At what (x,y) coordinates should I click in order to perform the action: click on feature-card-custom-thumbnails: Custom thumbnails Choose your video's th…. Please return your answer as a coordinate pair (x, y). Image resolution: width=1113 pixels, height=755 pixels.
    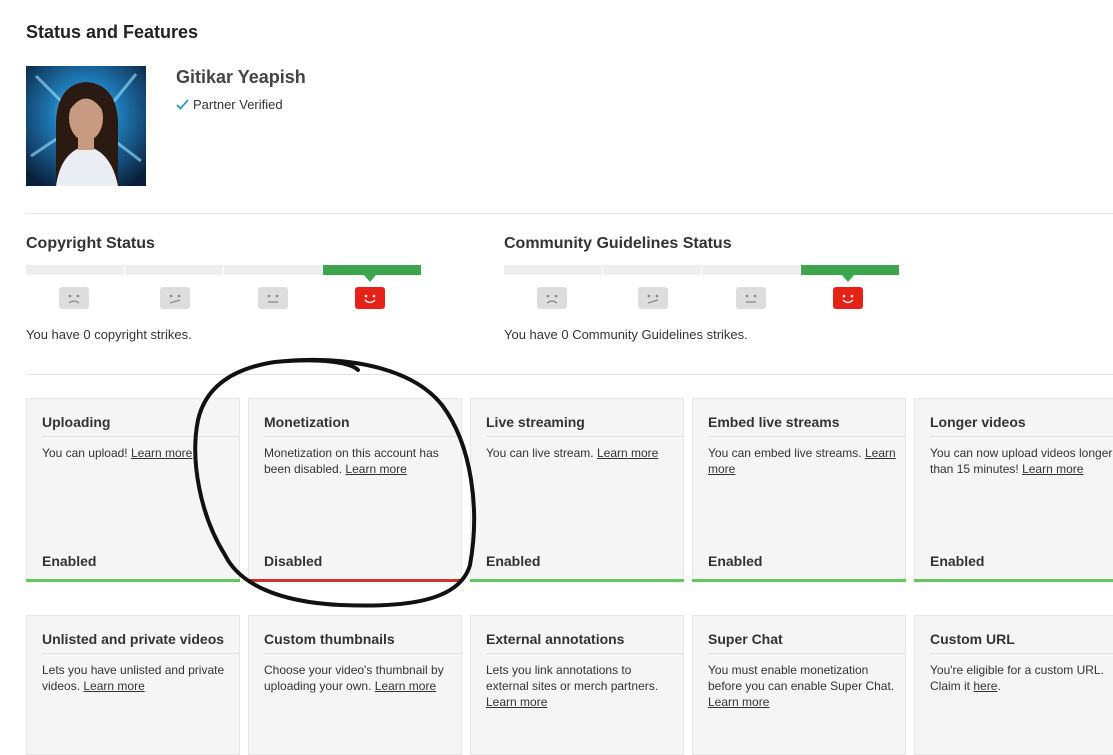
    Looking at the image, I should click on (355, 685).